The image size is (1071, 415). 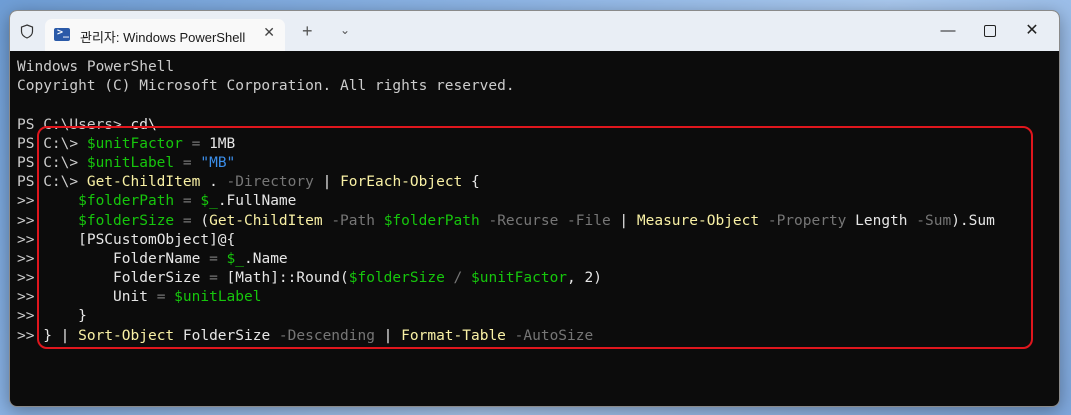 What do you see at coordinates (307, 31) in the screenshot?
I see `new-tab-button: +` at bounding box center [307, 31].